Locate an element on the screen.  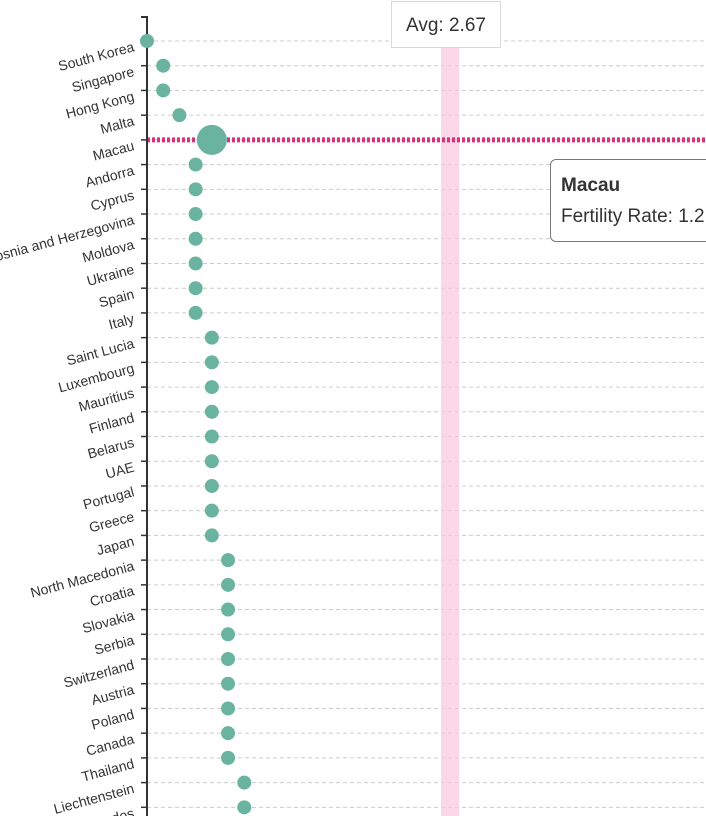
y-tick-label: Japan is located at coordinates (115, 545).